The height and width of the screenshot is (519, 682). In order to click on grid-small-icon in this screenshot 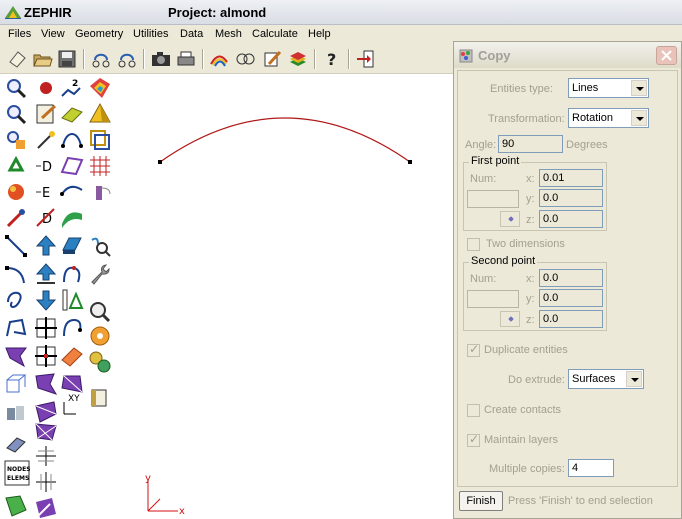, I will do `click(46, 456)`.